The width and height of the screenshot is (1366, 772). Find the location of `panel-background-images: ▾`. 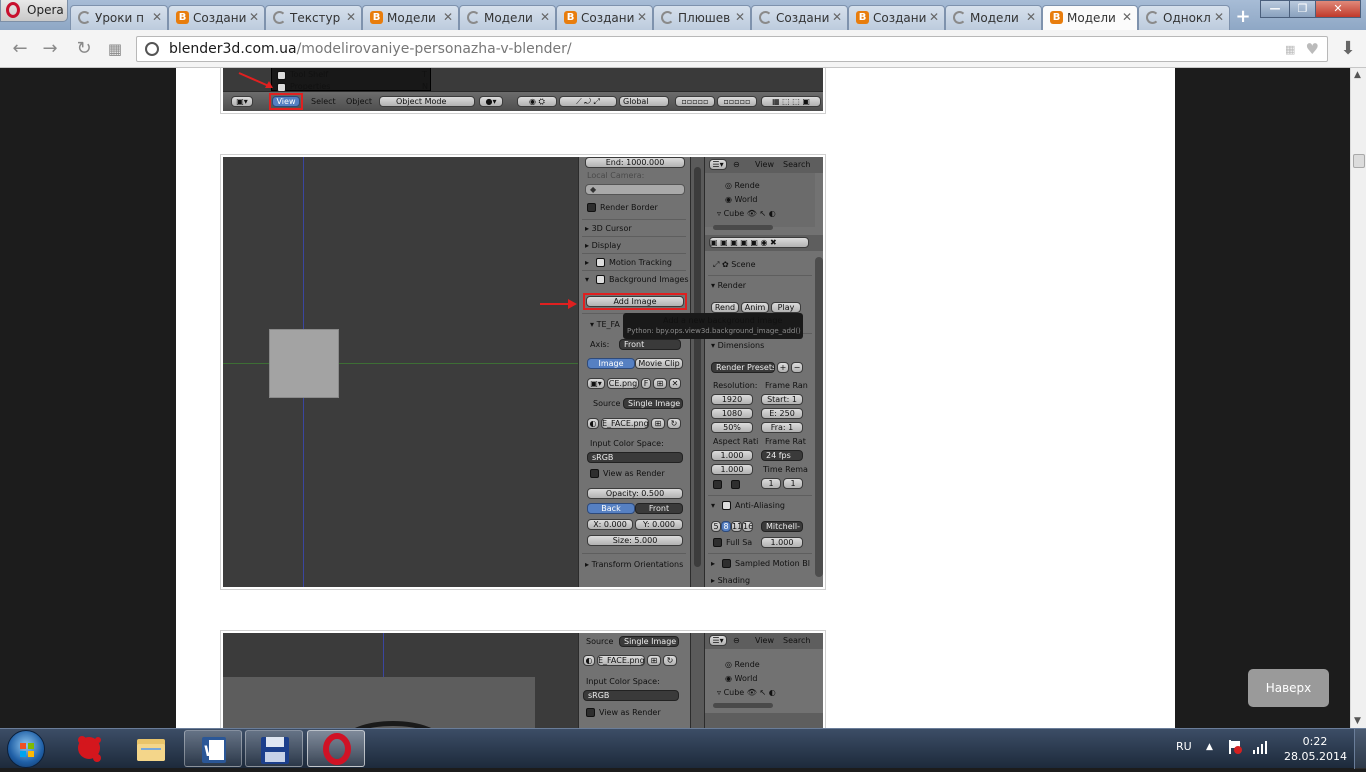

panel-background-images: ▾ is located at coordinates (587, 279).